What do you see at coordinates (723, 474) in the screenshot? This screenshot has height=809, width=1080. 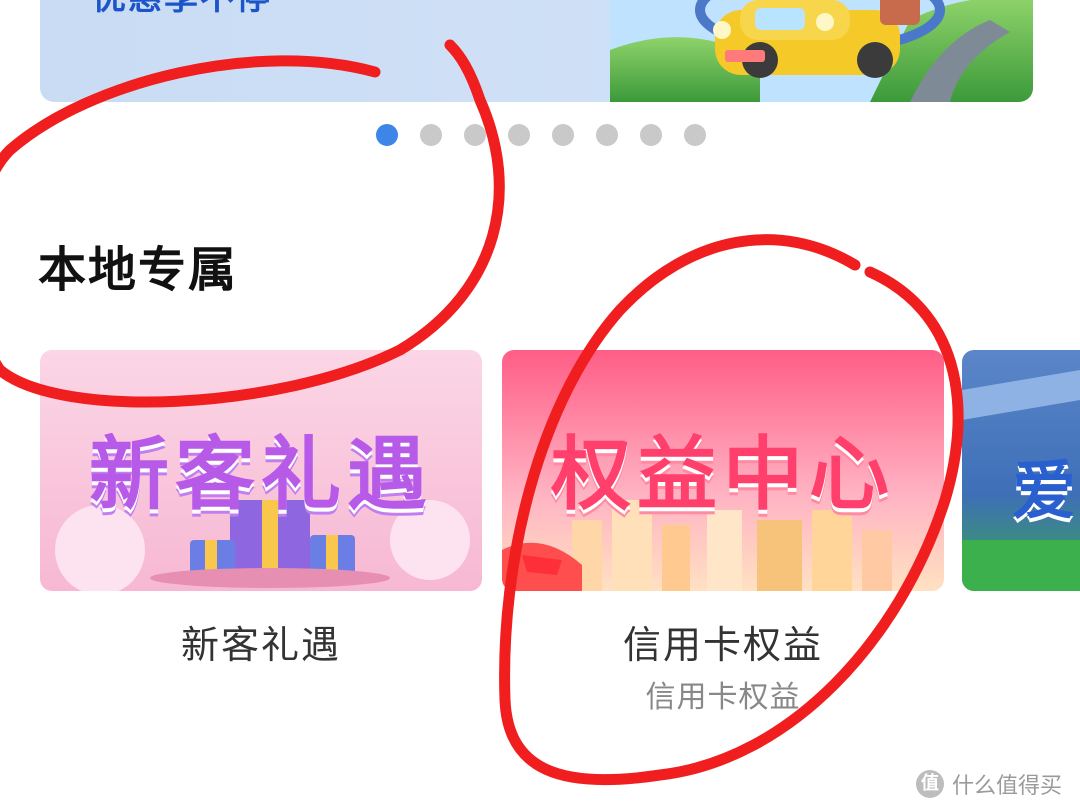 I see `card-image-text: 权益中心` at bounding box center [723, 474].